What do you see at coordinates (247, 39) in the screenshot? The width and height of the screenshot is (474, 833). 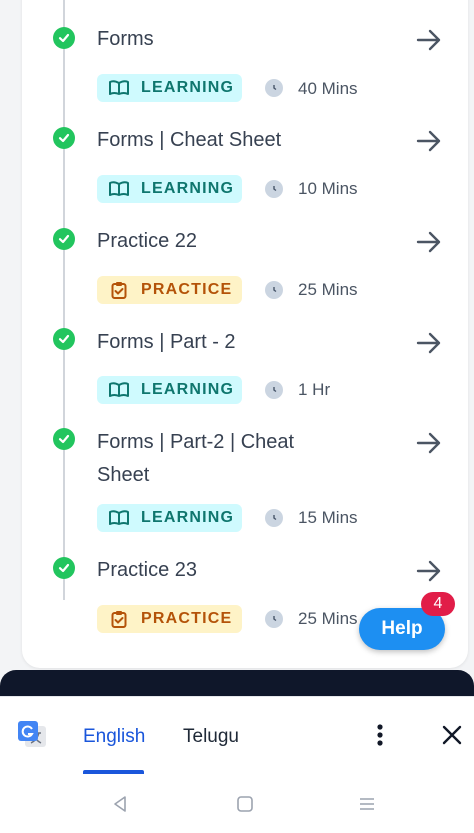 I see `item-title: Forms` at bounding box center [247, 39].